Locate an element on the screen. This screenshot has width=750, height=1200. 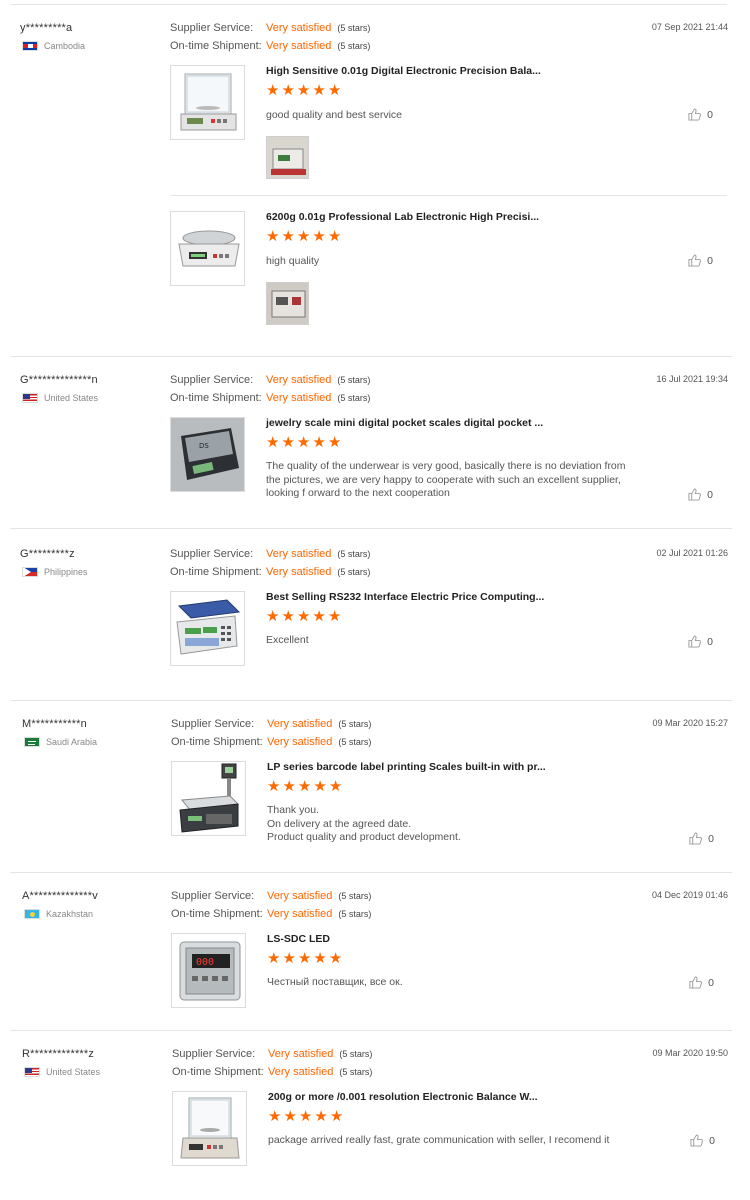
buyer-name: A**************v is located at coordinates (60, 896).